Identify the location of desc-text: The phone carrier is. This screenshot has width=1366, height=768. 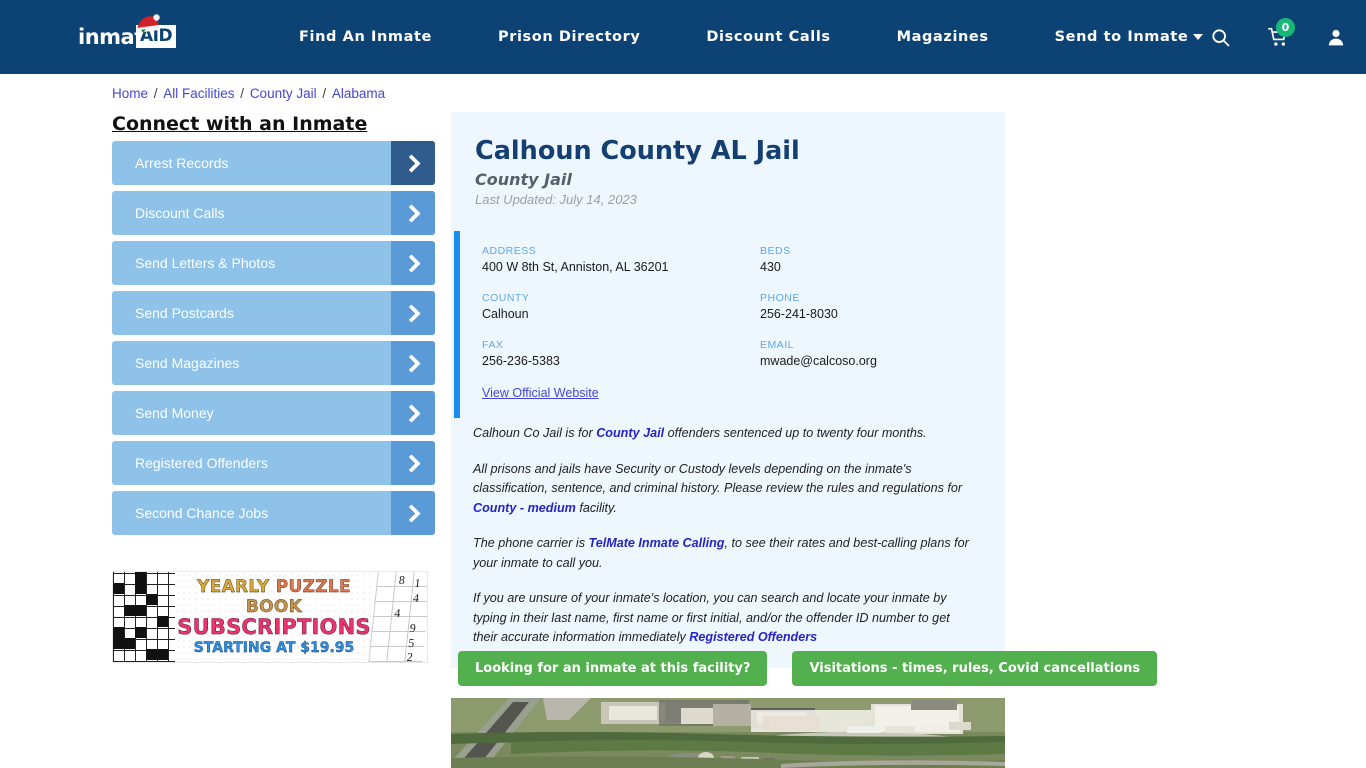
(531, 543).